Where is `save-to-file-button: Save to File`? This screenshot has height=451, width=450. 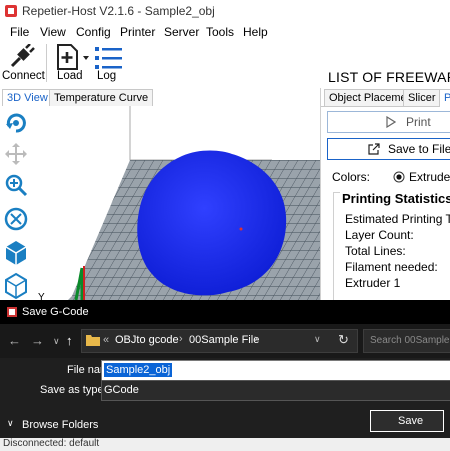 save-to-file-button: Save to File is located at coordinates (388, 149).